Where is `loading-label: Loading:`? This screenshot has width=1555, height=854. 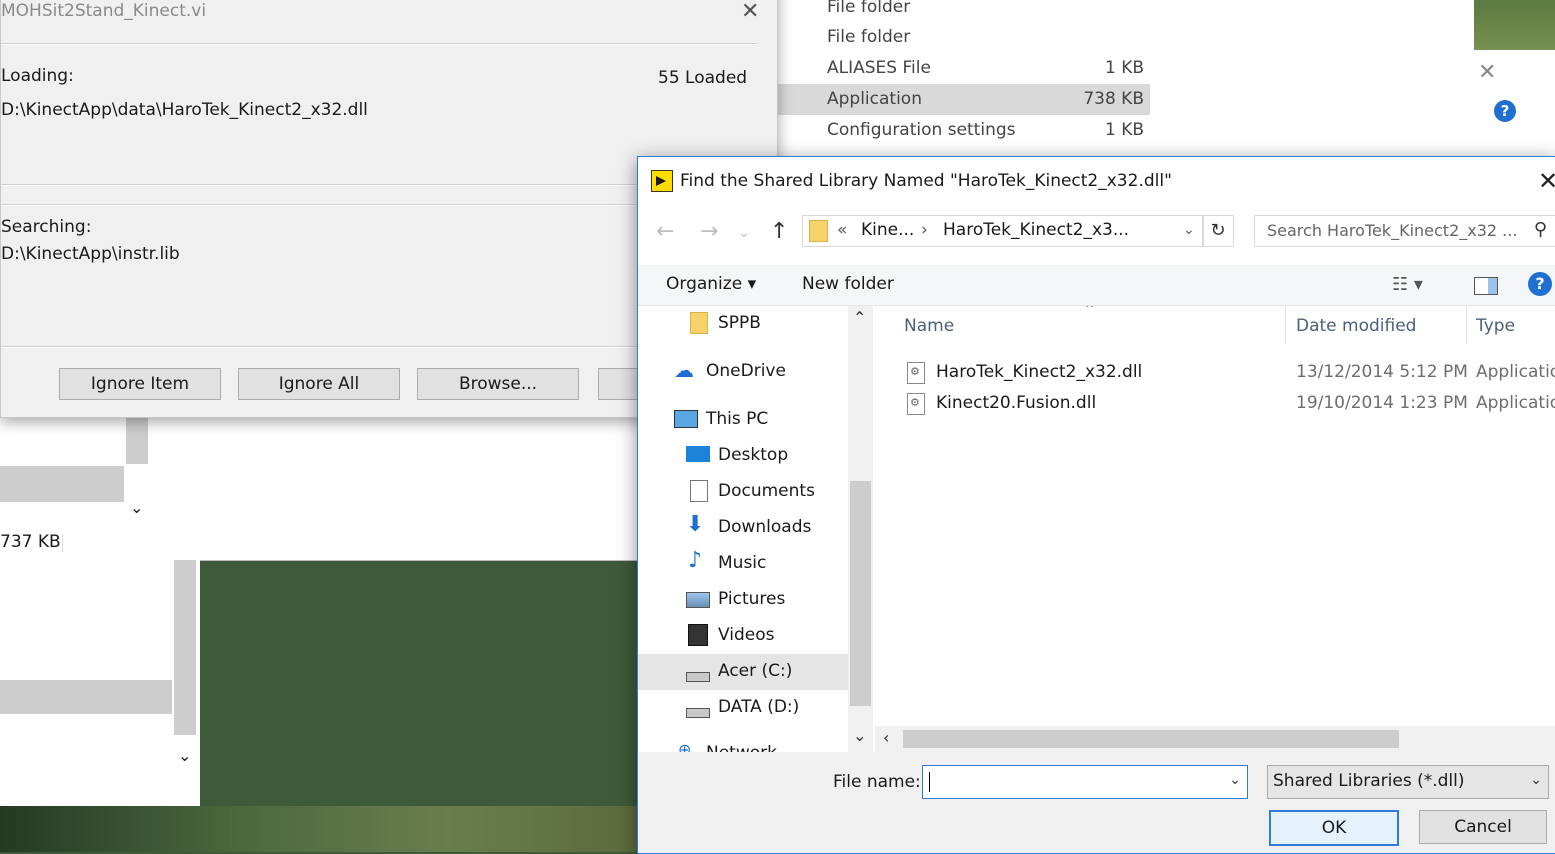 loading-label: Loading: is located at coordinates (37, 76).